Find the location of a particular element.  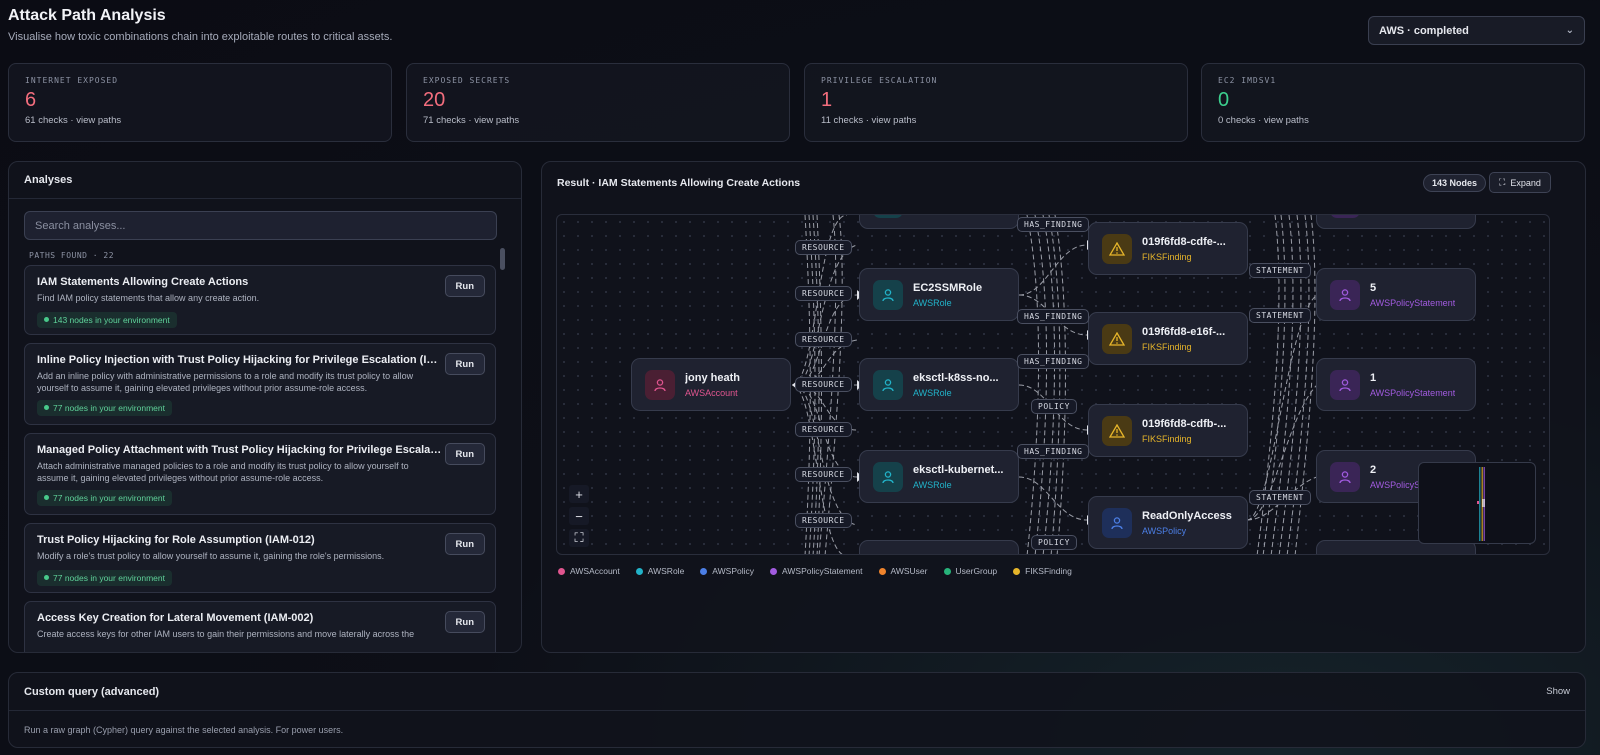

expand-button: ⛶ Expand is located at coordinates (1520, 182).